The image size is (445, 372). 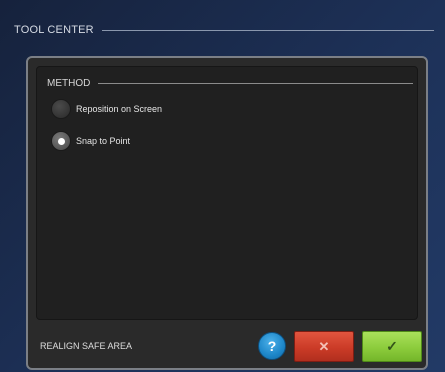 I want to click on radio-unselected-icon, so click(x=61, y=109).